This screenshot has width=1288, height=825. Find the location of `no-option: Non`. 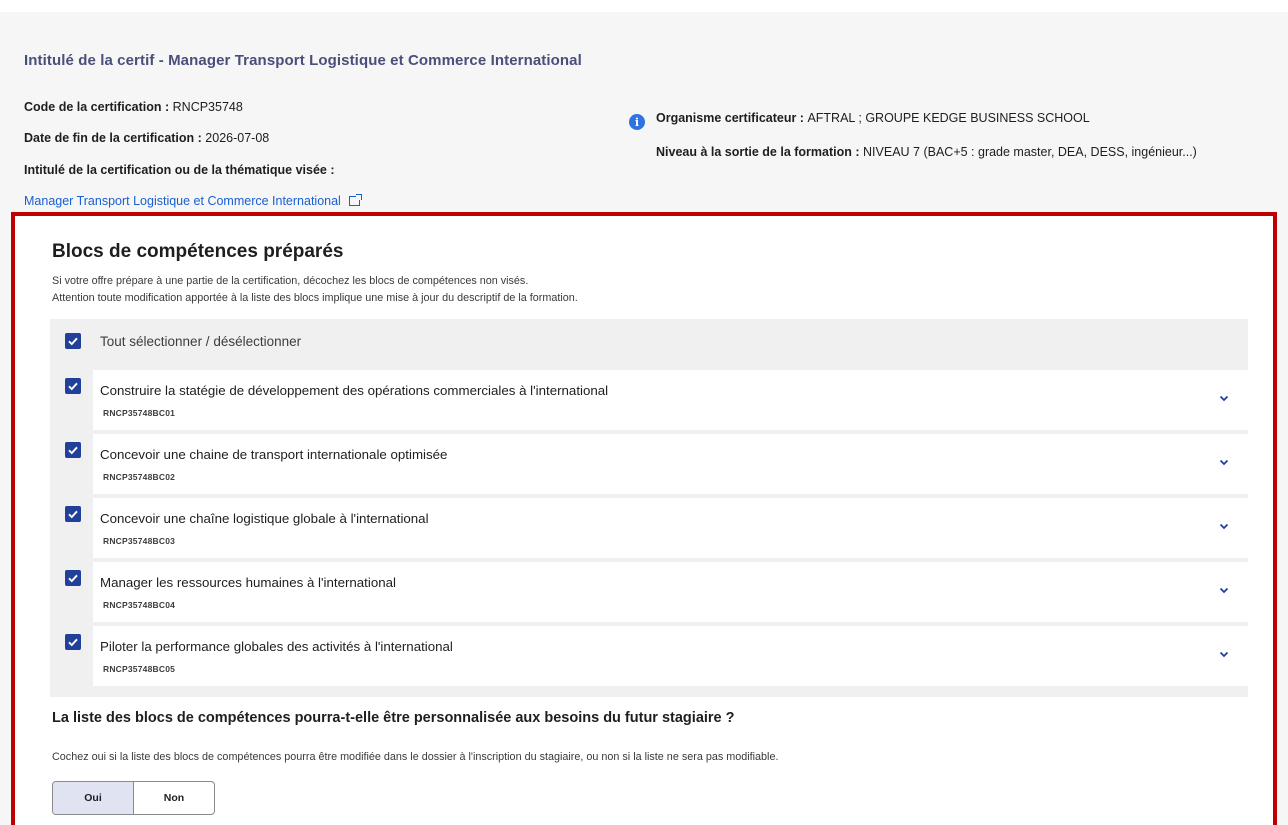

no-option: Non is located at coordinates (174, 798).